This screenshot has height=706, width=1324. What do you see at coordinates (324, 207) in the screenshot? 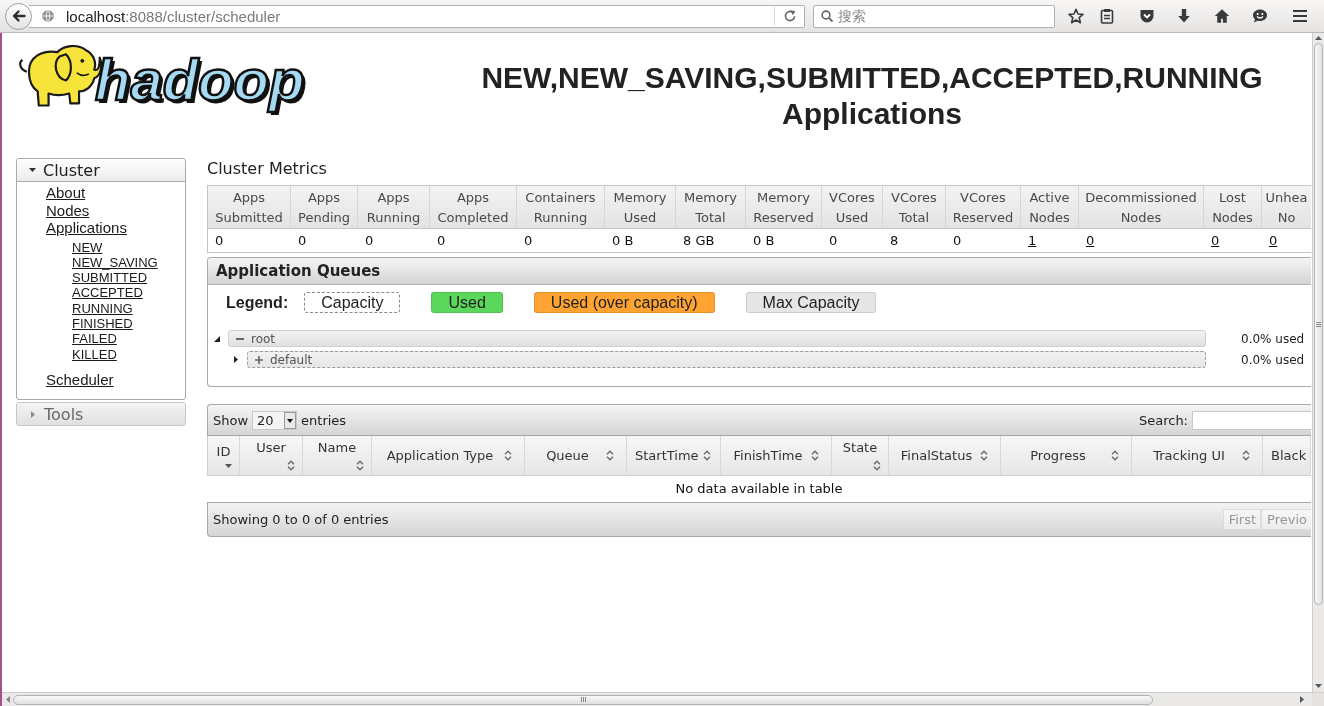
I see `column-header: Apps Pending` at bounding box center [324, 207].